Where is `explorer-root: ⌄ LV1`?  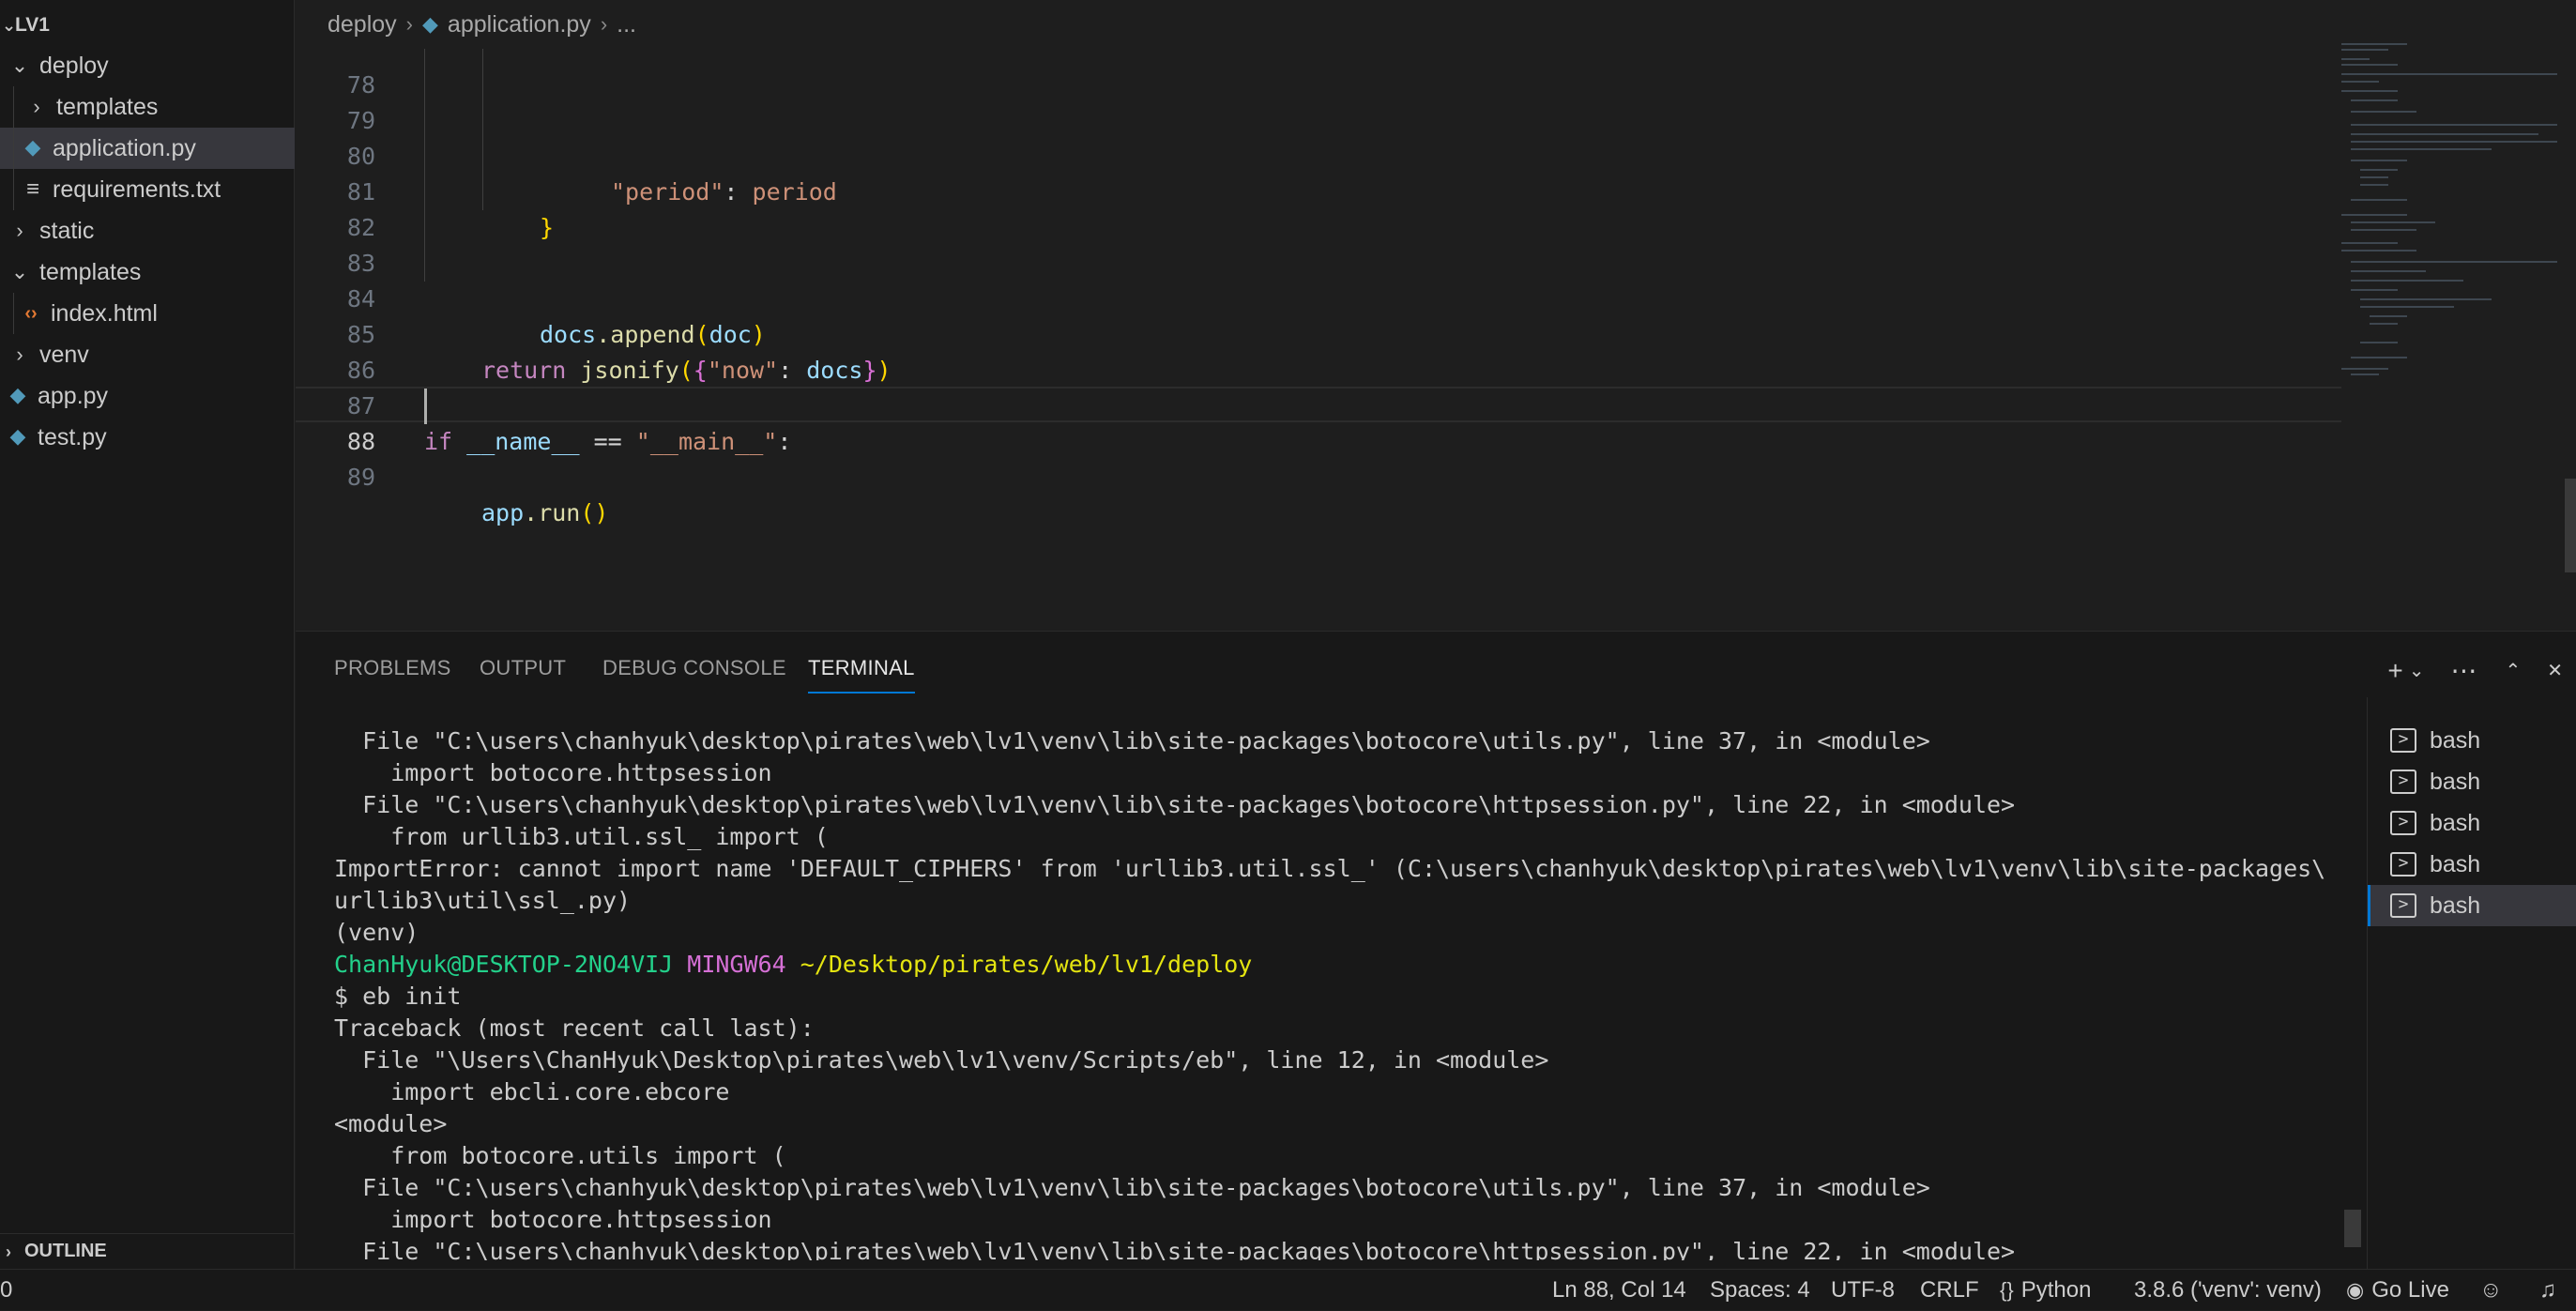
explorer-root: ⌄ LV1 is located at coordinates (147, 25).